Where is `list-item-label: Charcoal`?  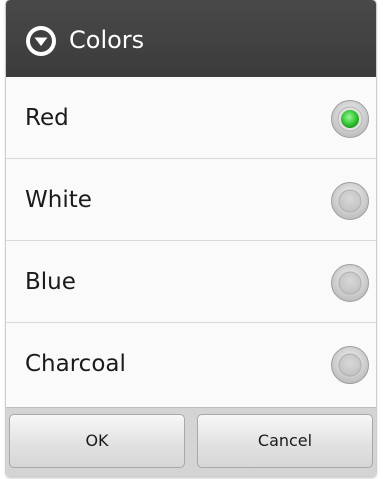 list-item-label: Charcoal is located at coordinates (75, 364).